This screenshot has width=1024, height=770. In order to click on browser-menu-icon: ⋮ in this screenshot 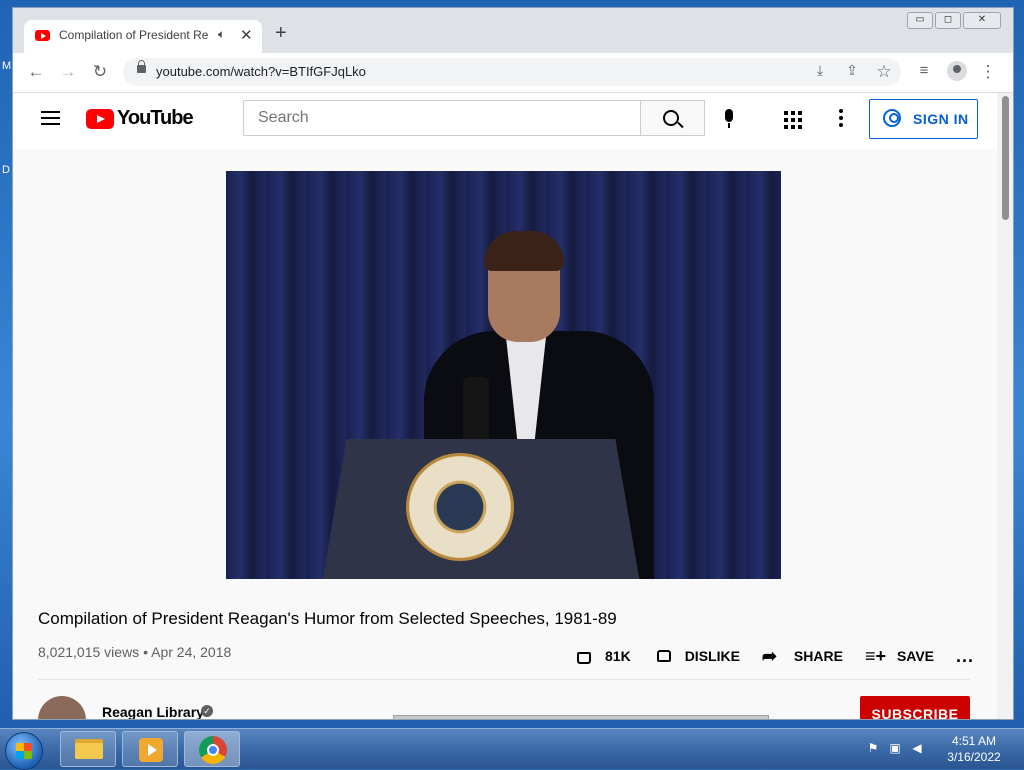, I will do `click(988, 72)`.